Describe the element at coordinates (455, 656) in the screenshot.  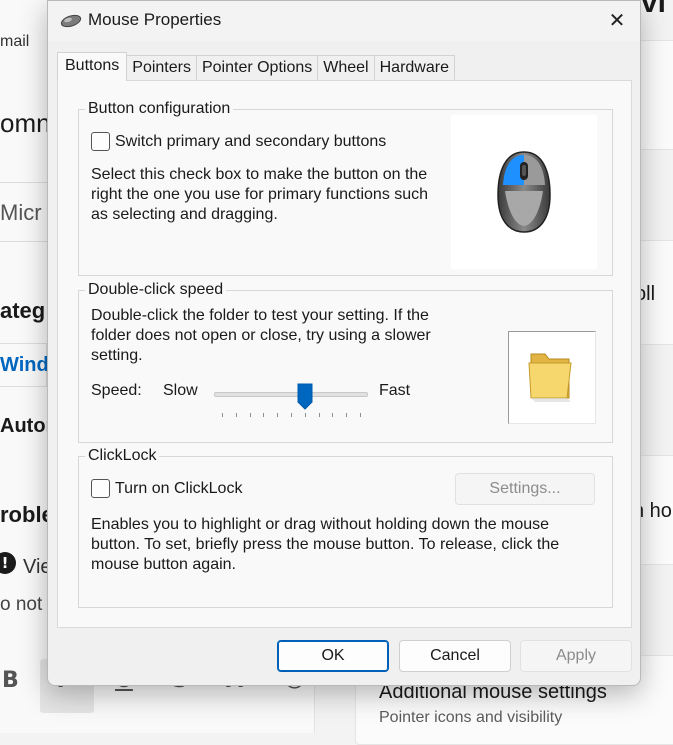
I see `cancel-button: Cancel` at that location.